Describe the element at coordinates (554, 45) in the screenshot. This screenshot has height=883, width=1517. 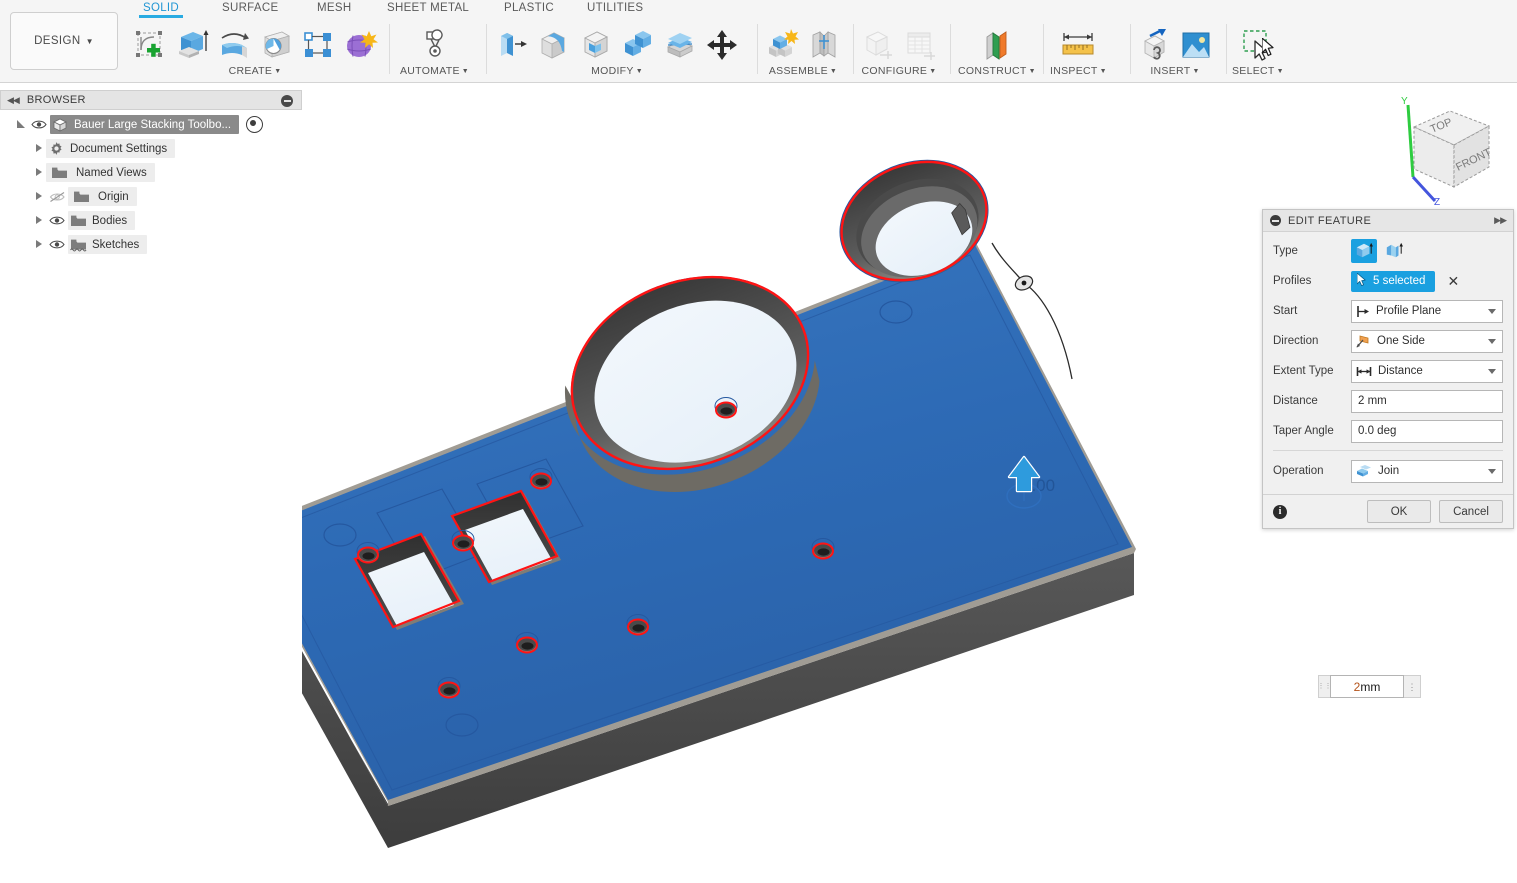
I see `fillet-icon` at that location.